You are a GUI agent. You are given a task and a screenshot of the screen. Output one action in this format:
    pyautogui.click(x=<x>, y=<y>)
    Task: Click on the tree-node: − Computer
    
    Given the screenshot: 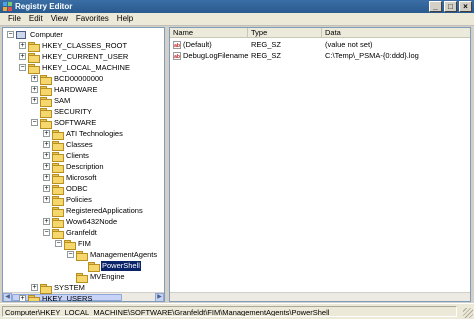 What is the action you would take?
    pyautogui.click(x=35, y=34)
    